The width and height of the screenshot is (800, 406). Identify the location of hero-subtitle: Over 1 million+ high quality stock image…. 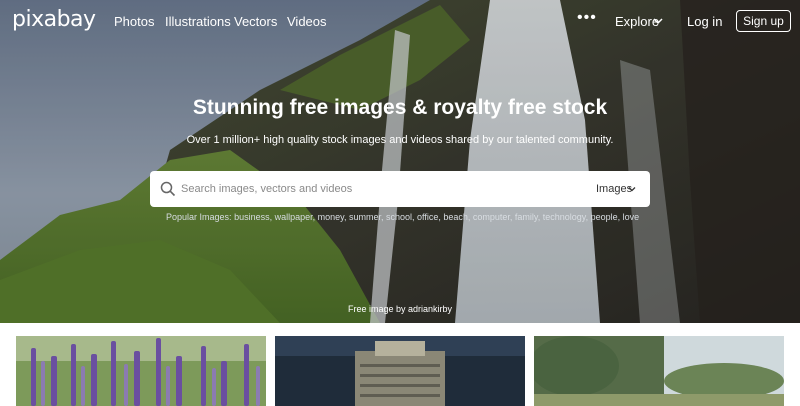
(400, 140).